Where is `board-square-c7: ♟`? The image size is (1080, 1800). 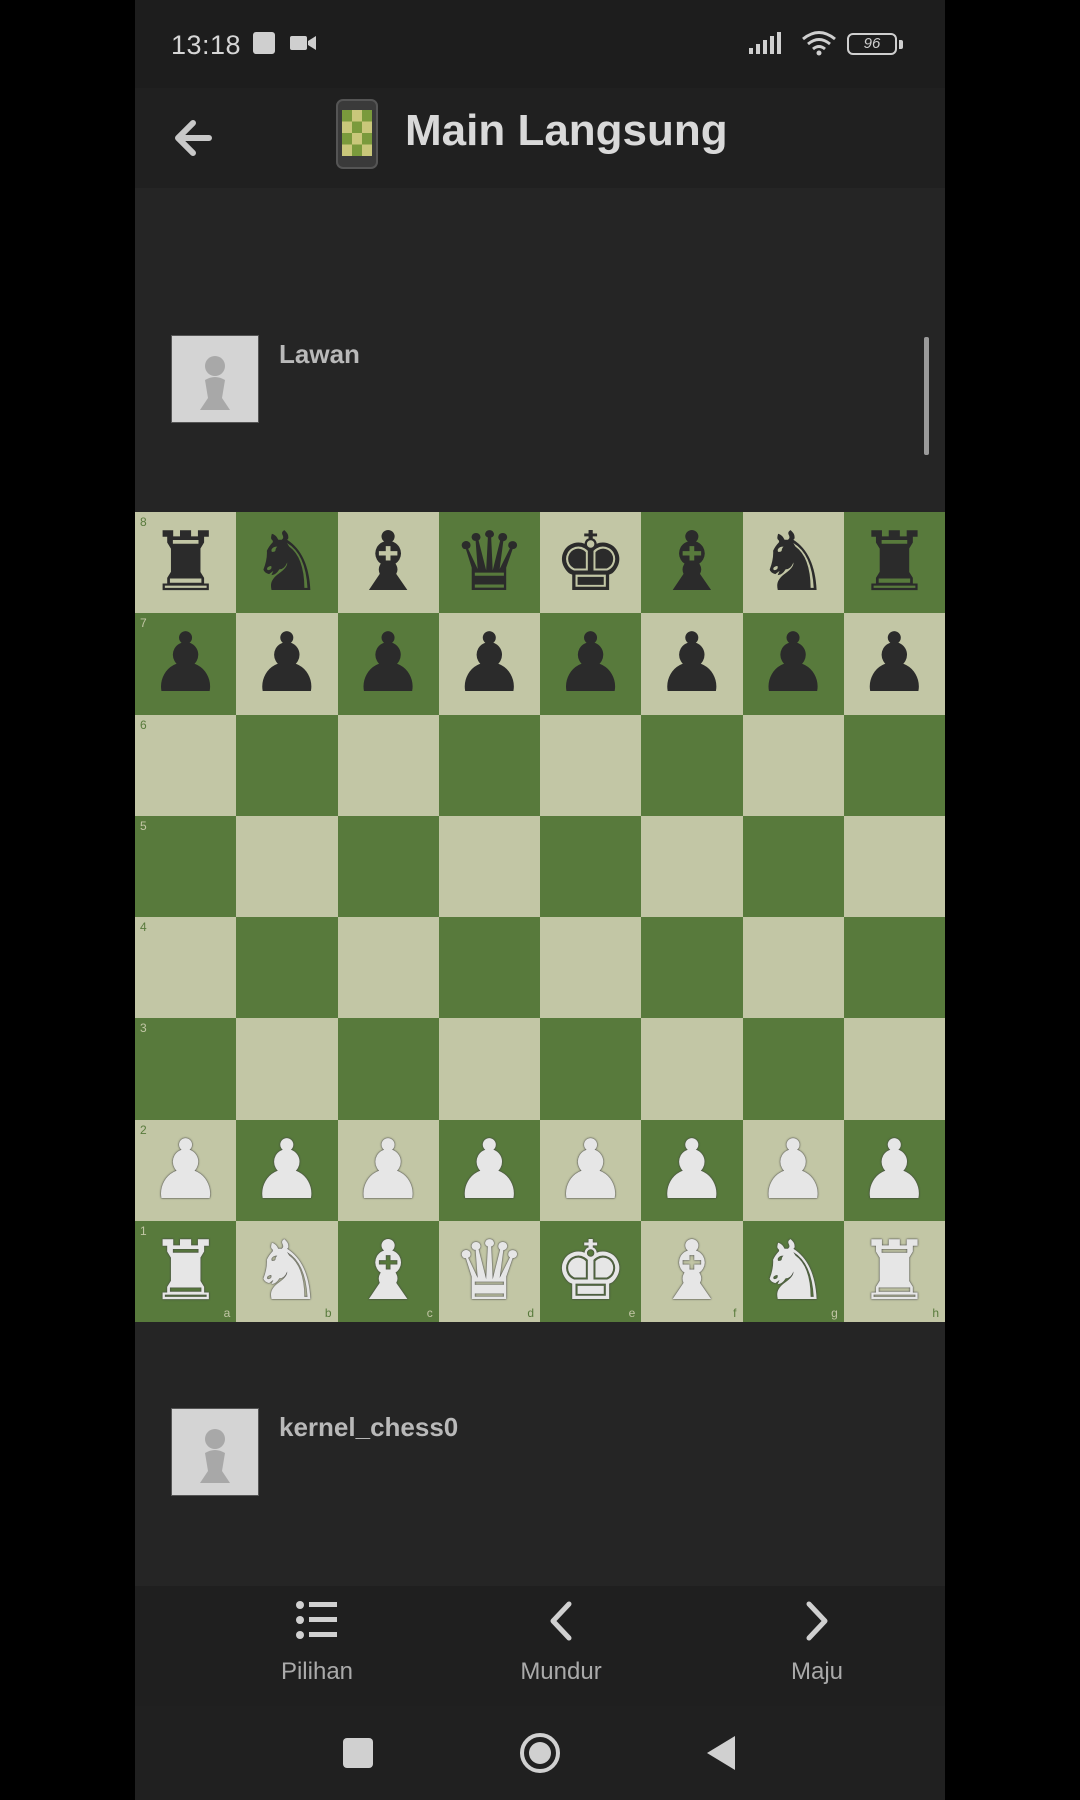
board-square-c7: ♟ is located at coordinates (388, 664).